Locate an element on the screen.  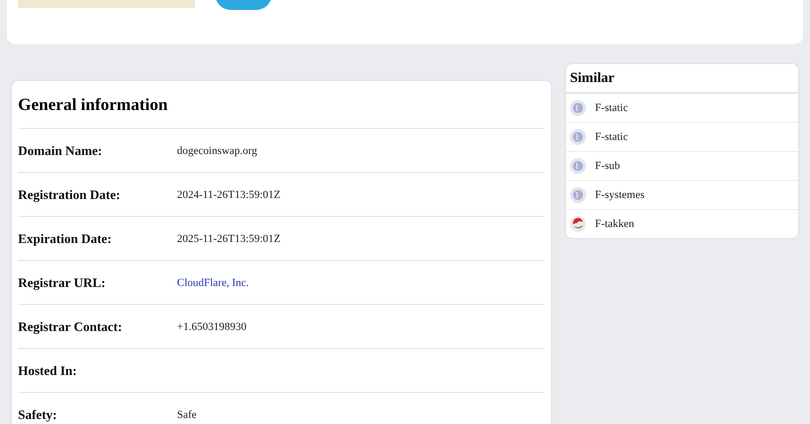
field-label: Safety: is located at coordinates (38, 414).